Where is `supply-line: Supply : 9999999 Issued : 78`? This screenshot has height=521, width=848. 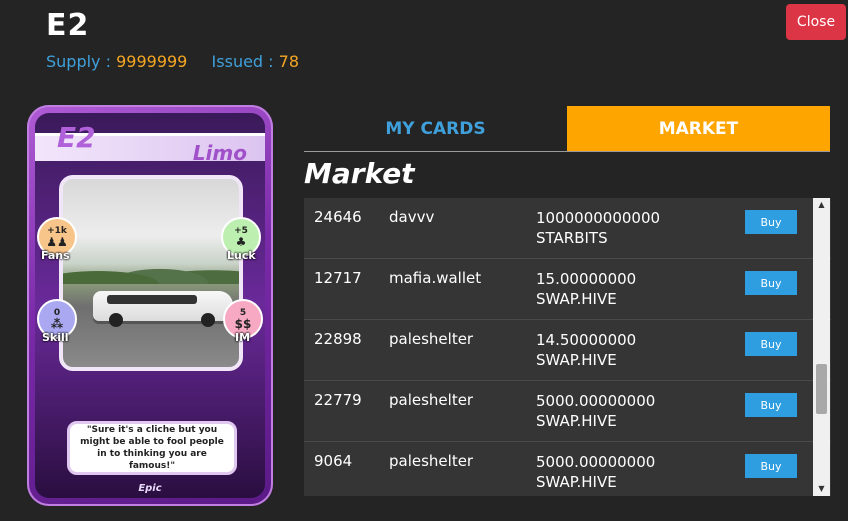 supply-line: Supply : 9999999 Issued : 78 is located at coordinates (172, 61).